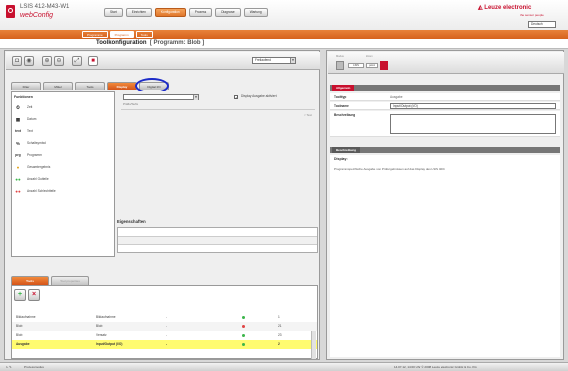  I want to click on subnav-tools: Tools, so click(144, 34).